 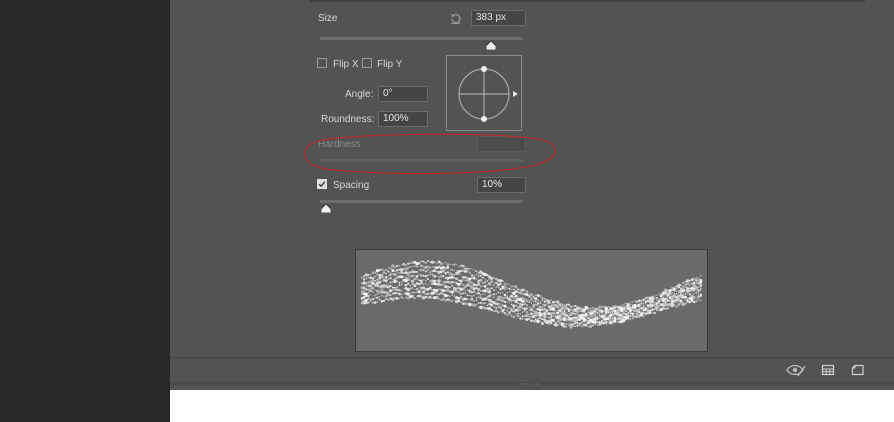 What do you see at coordinates (532, 357) in the screenshot?
I see `footer-divider` at bounding box center [532, 357].